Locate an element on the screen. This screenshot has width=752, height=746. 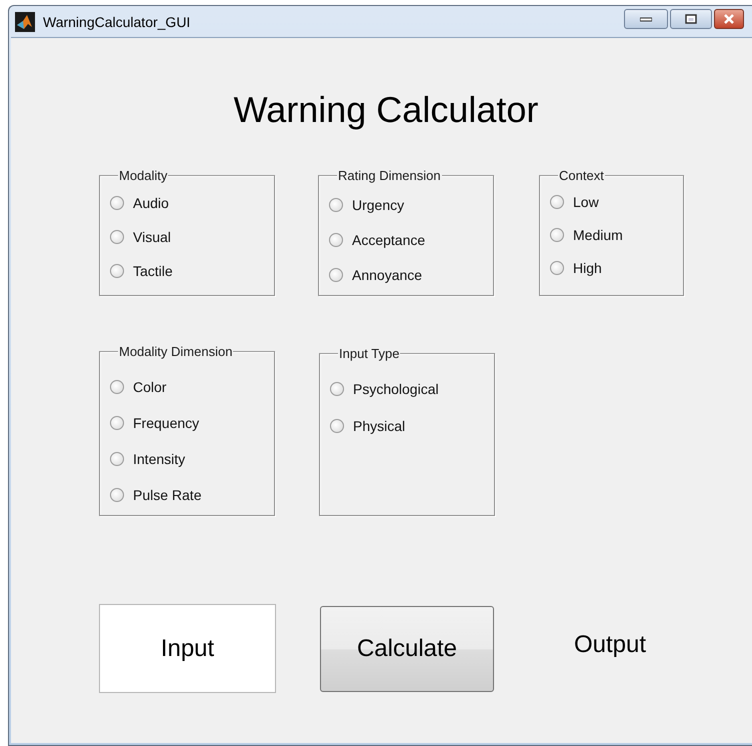
maximize-button is located at coordinates (691, 18).